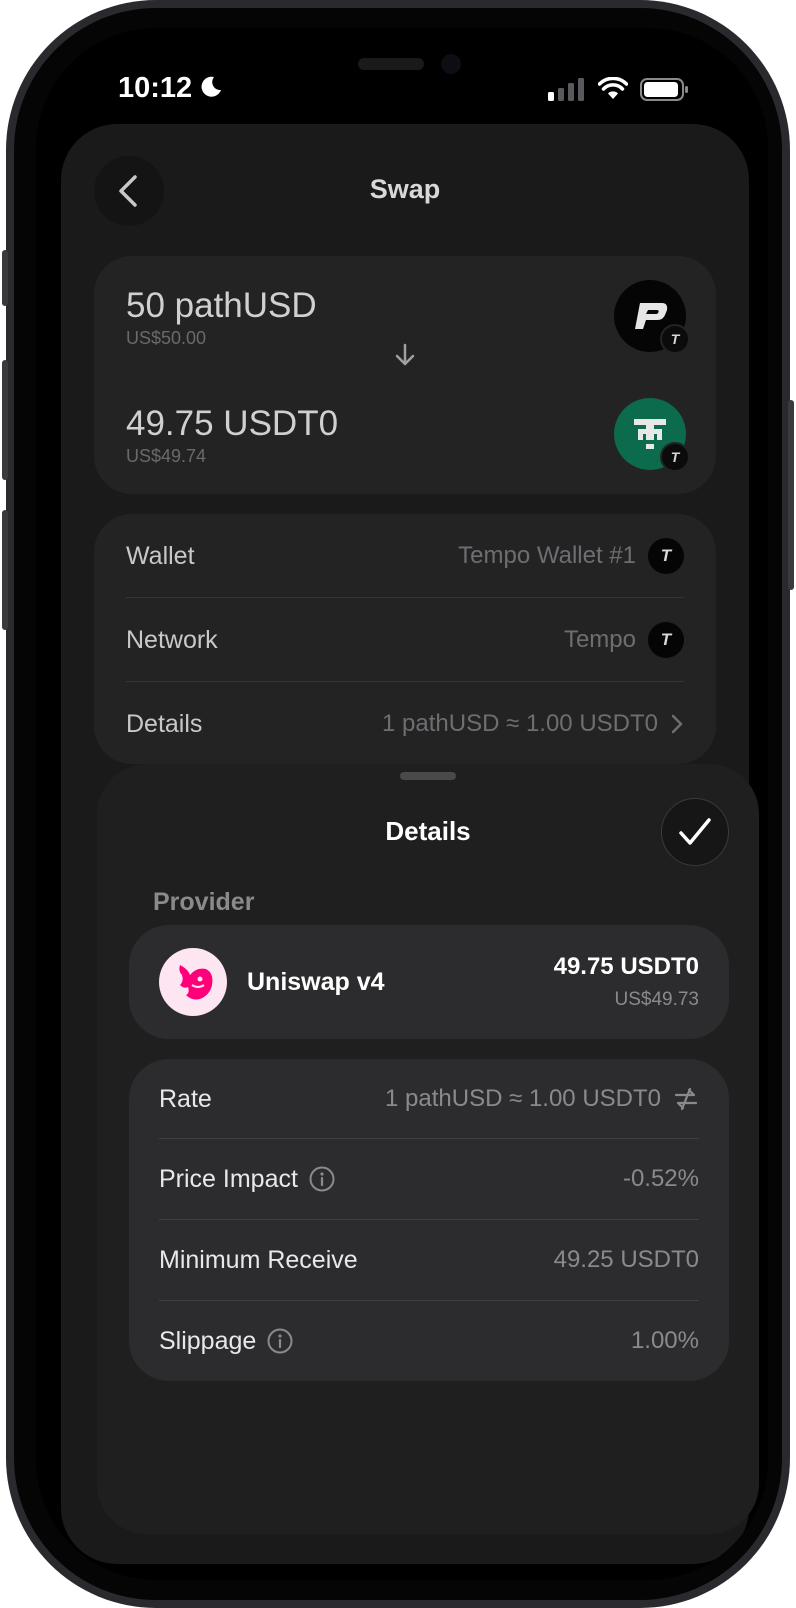  What do you see at coordinates (626, 966) in the screenshot?
I see `provider-amount: 49.75 USDT0` at bounding box center [626, 966].